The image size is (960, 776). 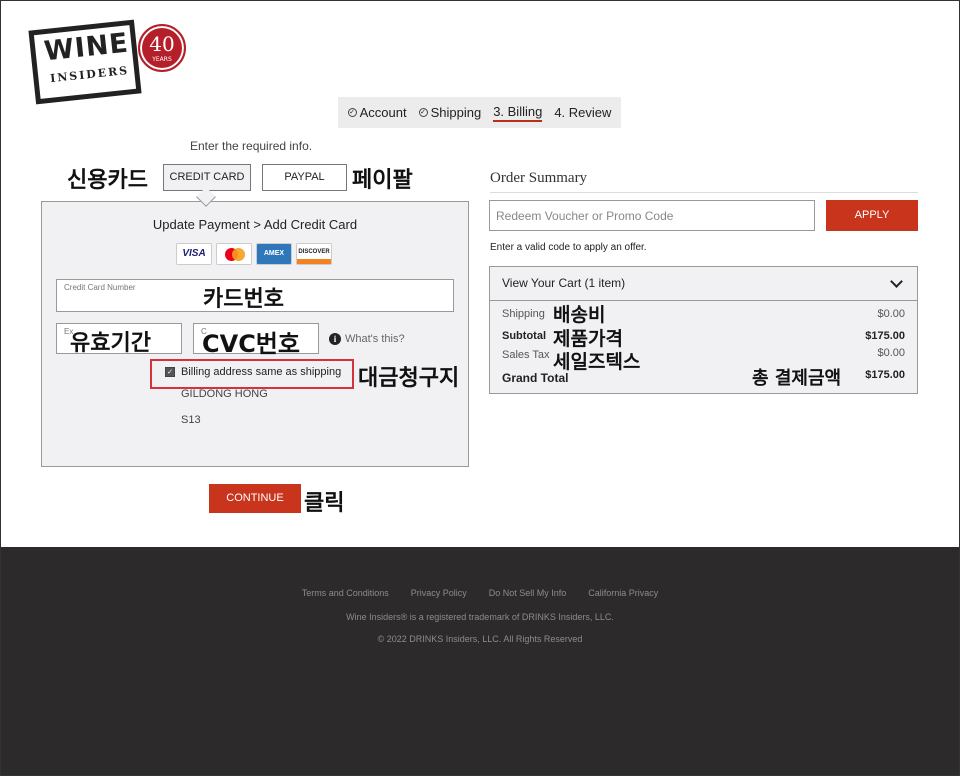 What do you see at coordinates (439, 593) in the screenshot?
I see `footer-link-privacy: Privacy Policy` at bounding box center [439, 593].